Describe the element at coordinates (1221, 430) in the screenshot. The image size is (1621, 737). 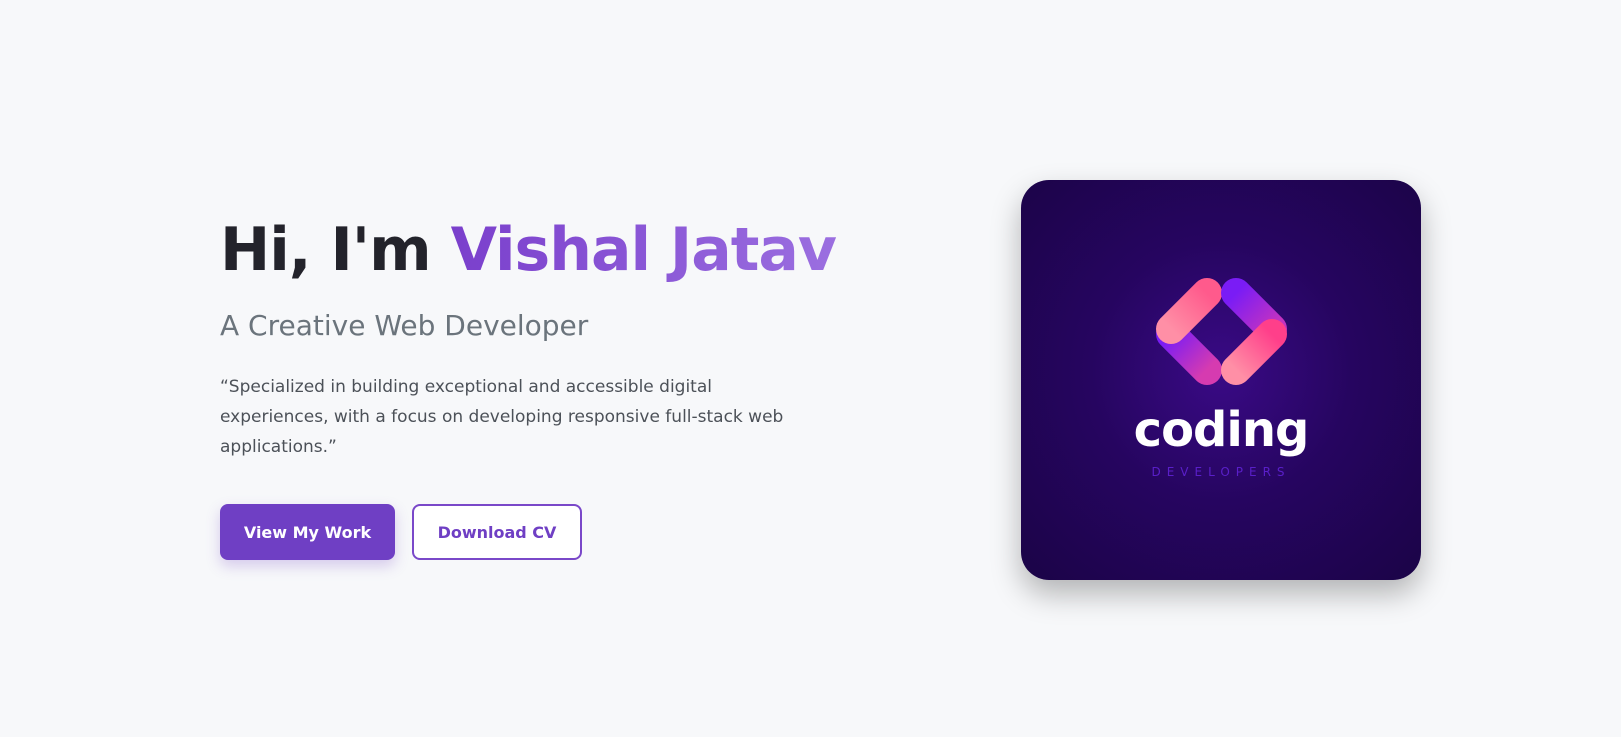
I see `logo-wordmark: coding` at that location.